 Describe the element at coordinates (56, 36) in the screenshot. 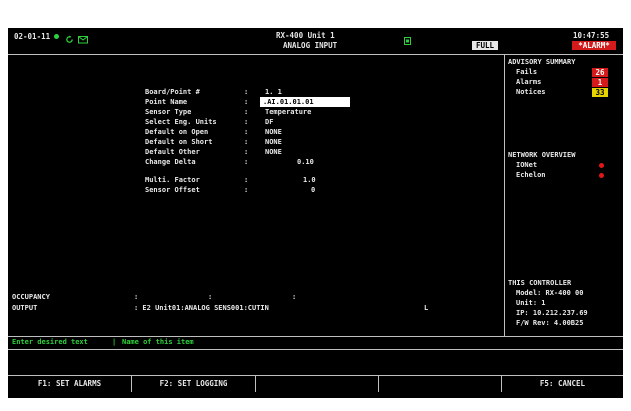

I see `status-dot-icon` at that location.